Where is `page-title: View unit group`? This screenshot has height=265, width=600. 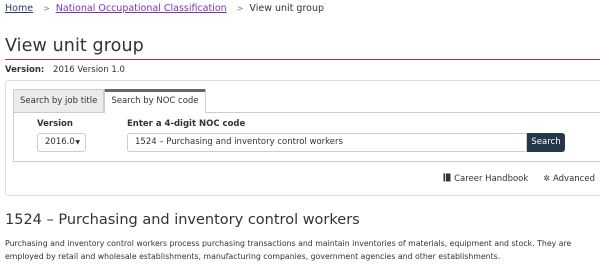
page-title: View unit group is located at coordinates (74, 46).